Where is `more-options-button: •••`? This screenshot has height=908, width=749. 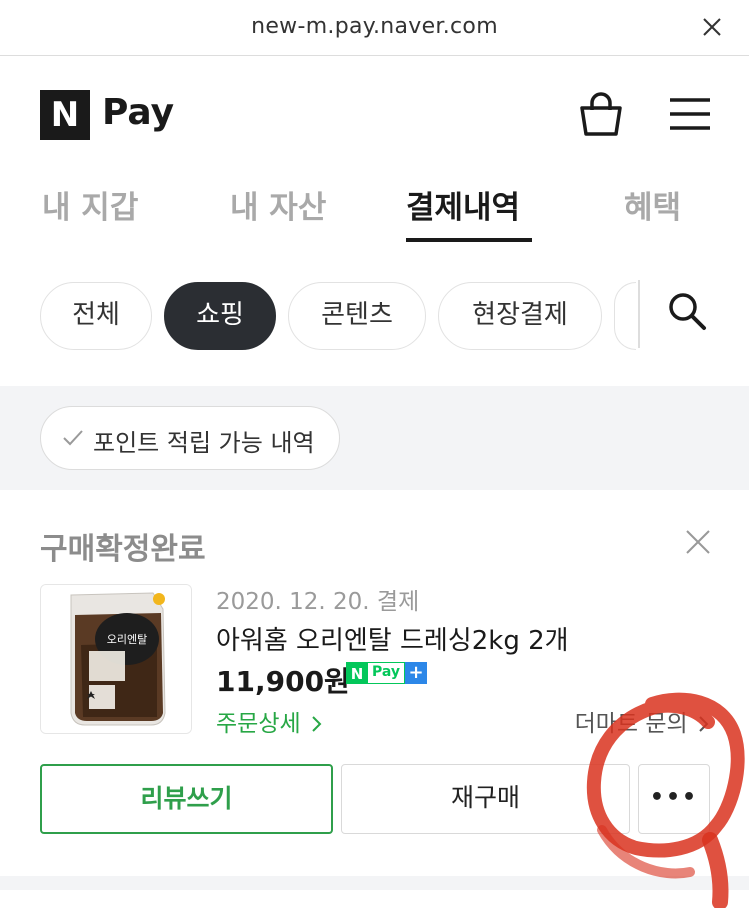
more-options-button: ••• is located at coordinates (674, 799).